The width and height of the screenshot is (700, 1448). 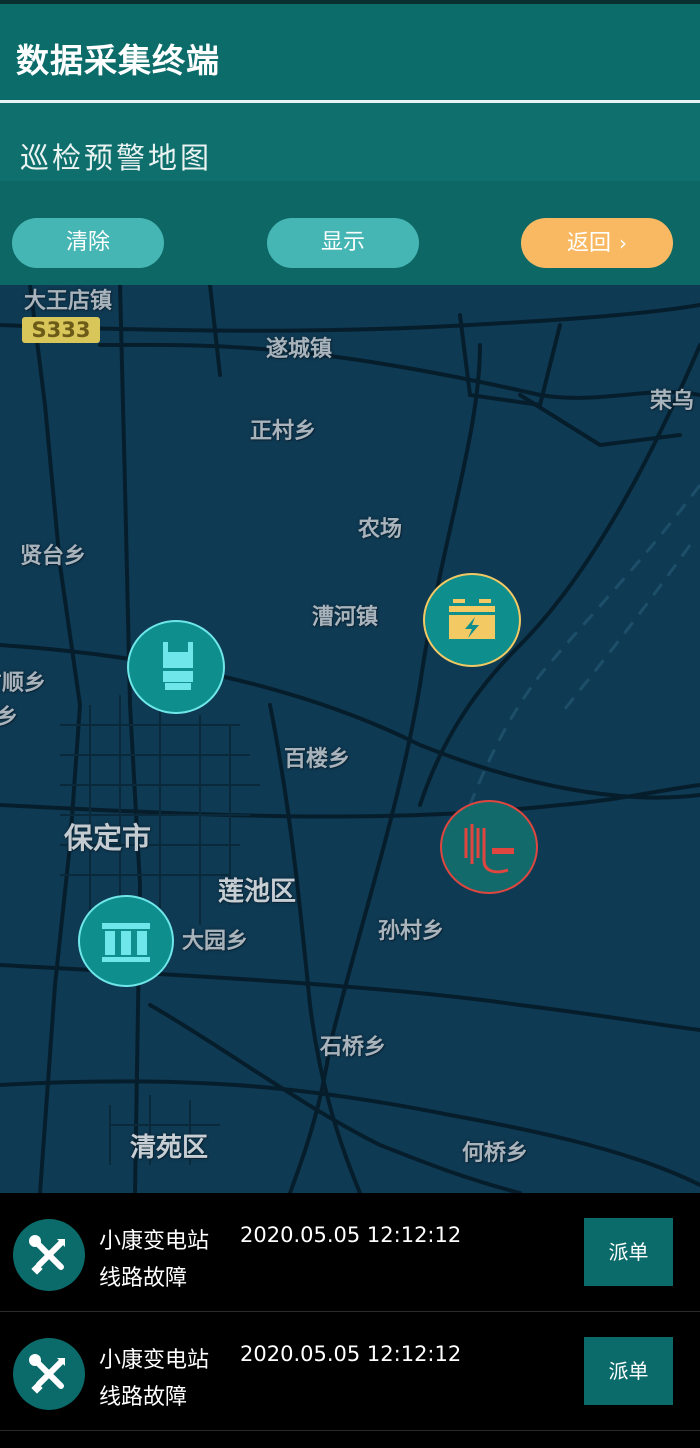 I want to click on app-header: 数据采集终端, so click(x=350, y=50).